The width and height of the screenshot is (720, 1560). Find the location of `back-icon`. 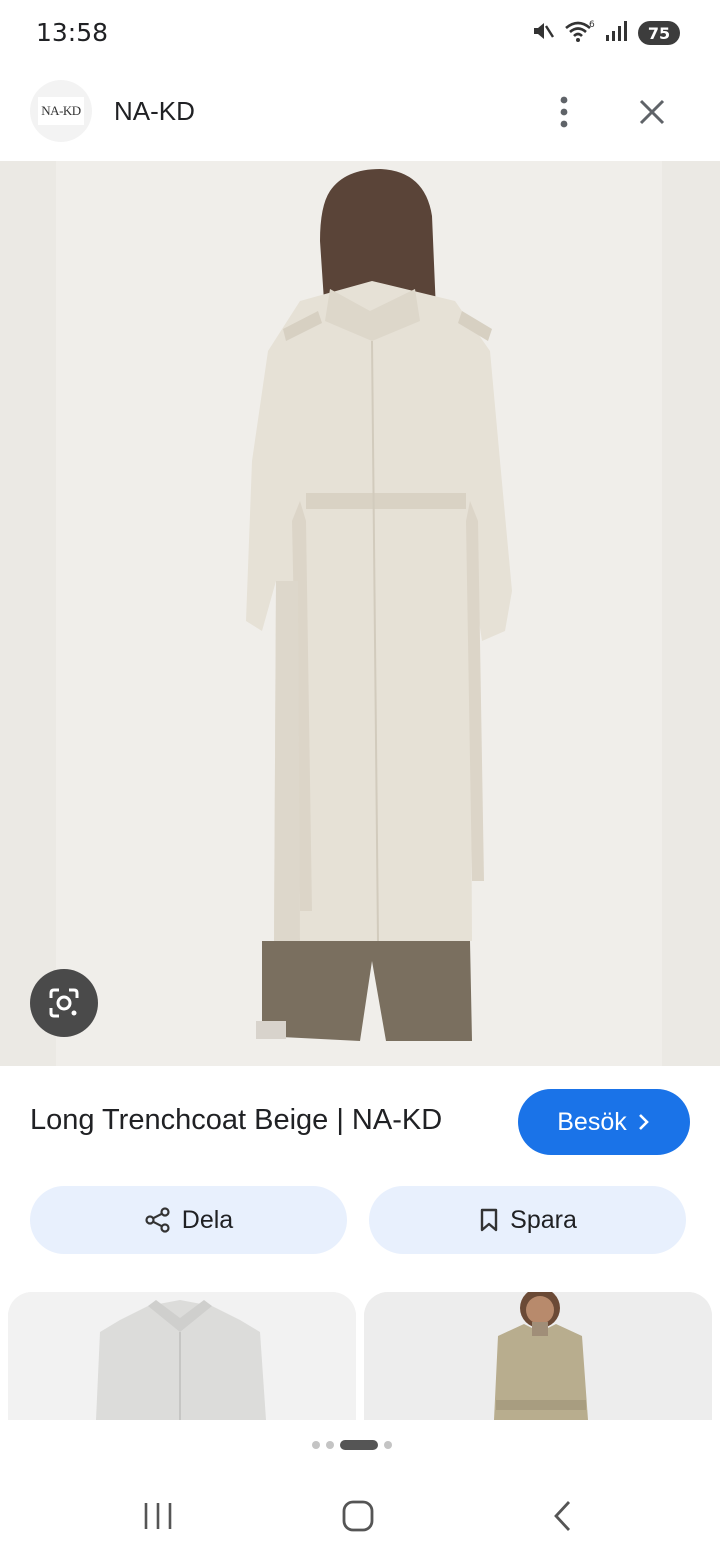

back-icon is located at coordinates (562, 1516).